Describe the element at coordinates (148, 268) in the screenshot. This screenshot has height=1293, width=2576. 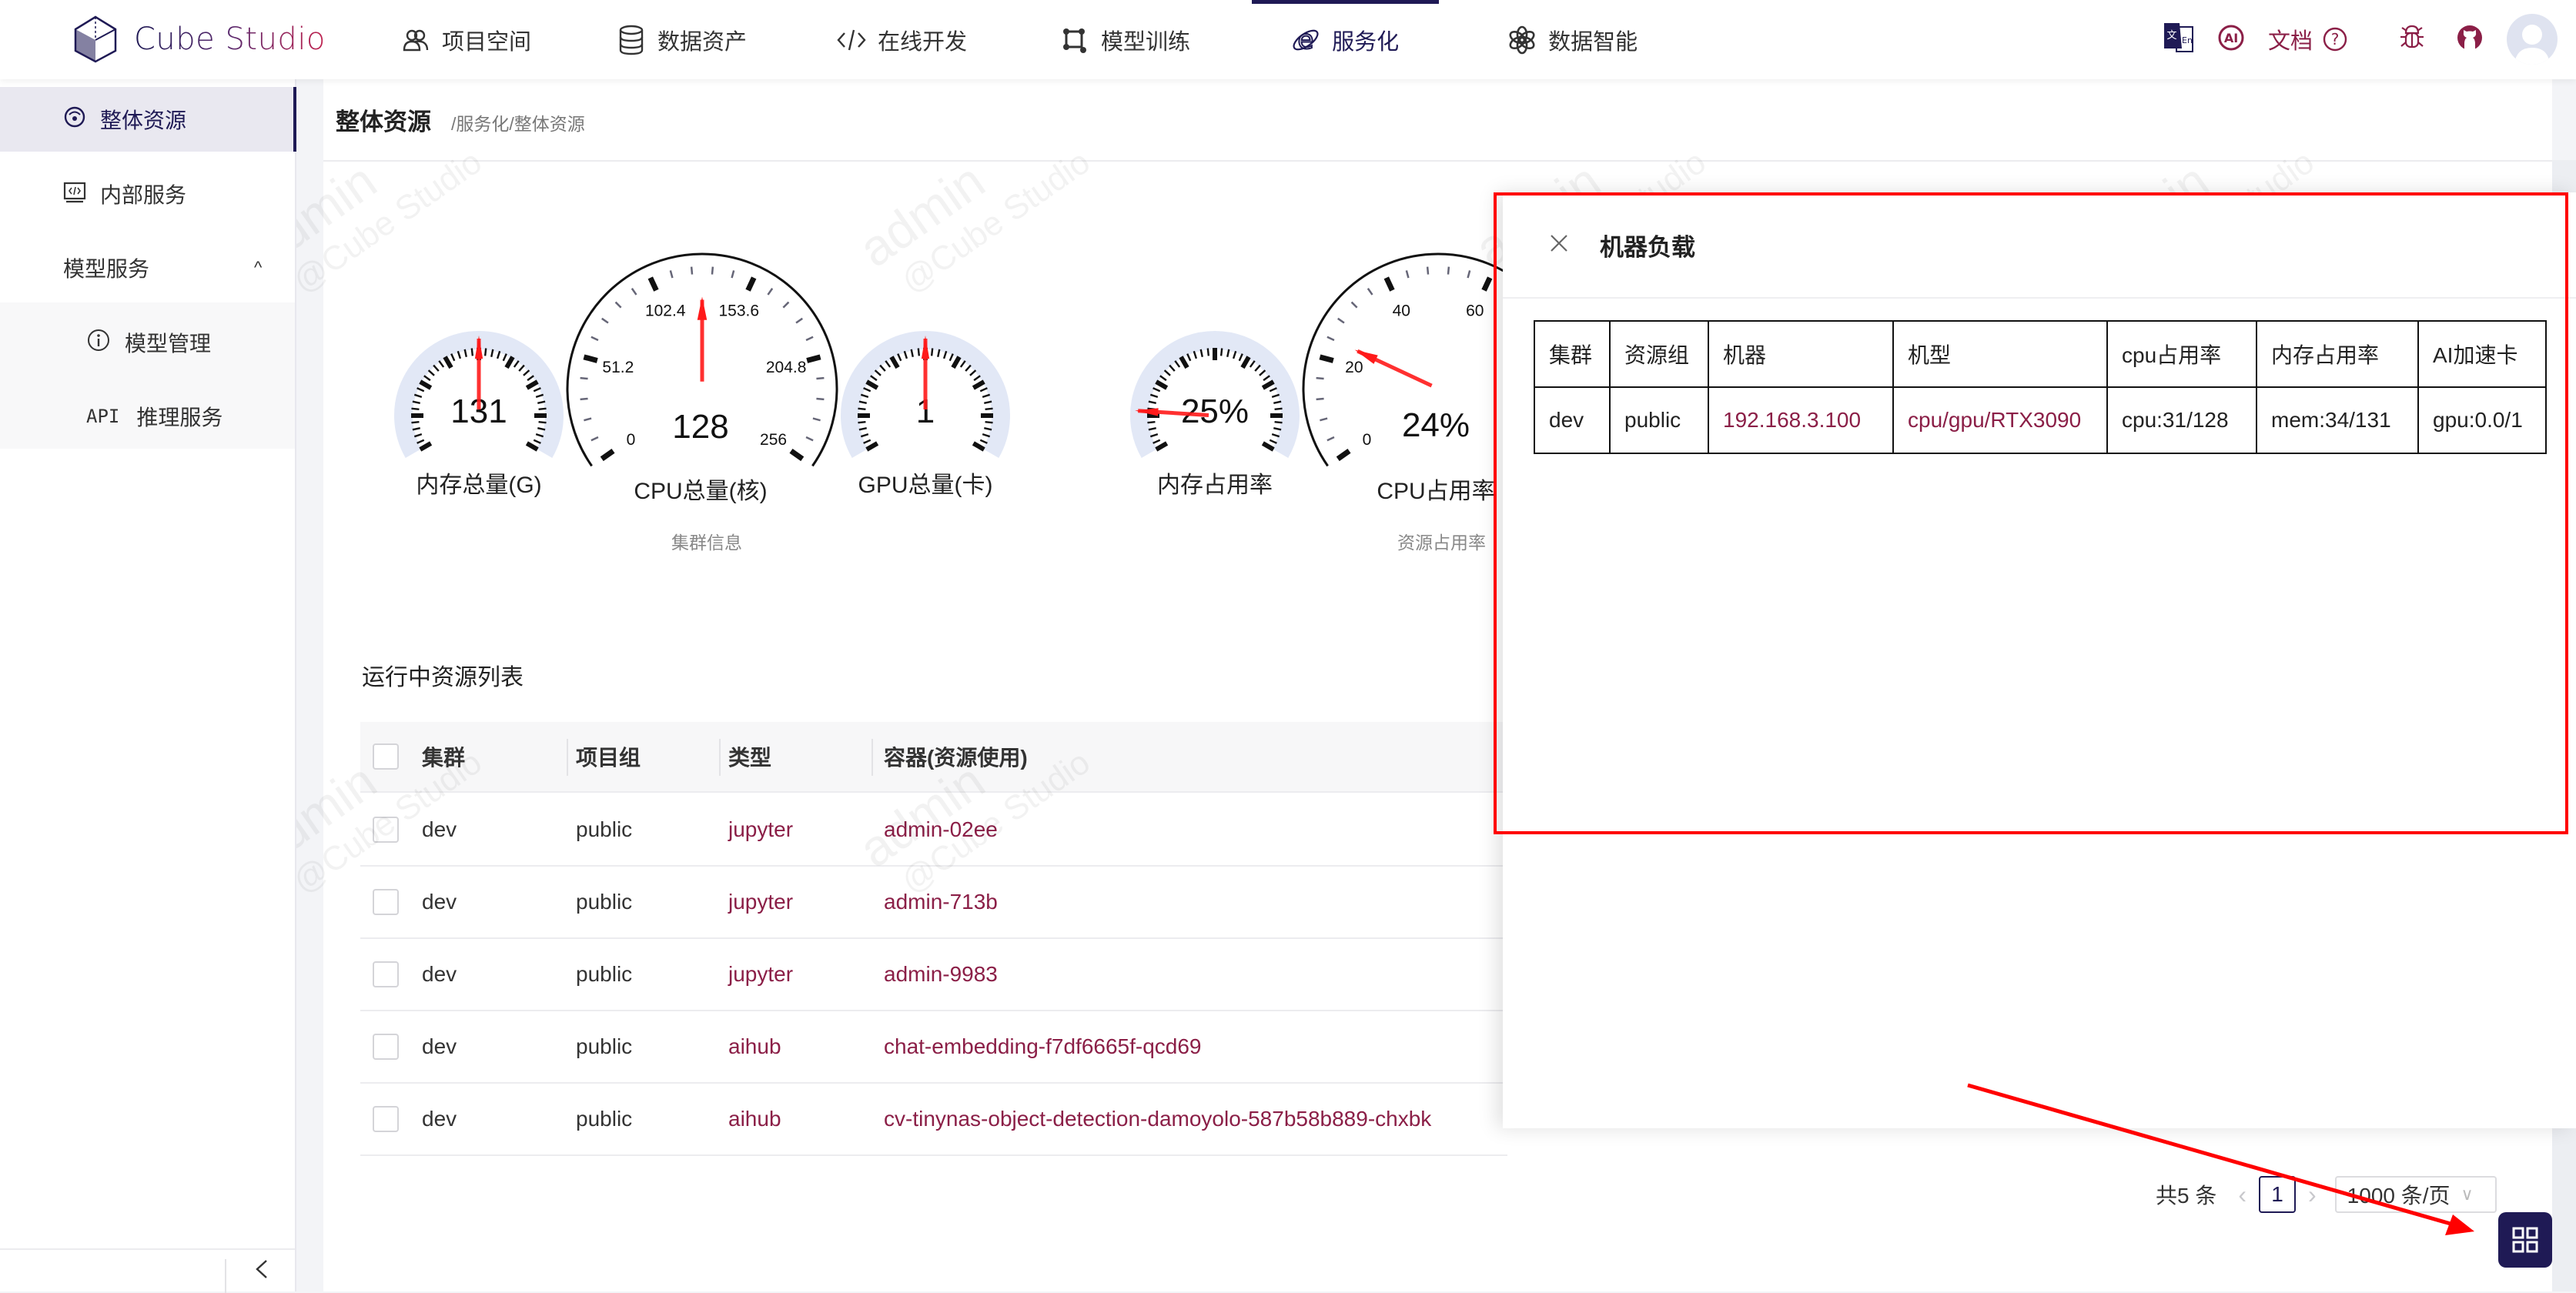
I see `sidebar-group-model-services: 模型服务 ^` at that location.